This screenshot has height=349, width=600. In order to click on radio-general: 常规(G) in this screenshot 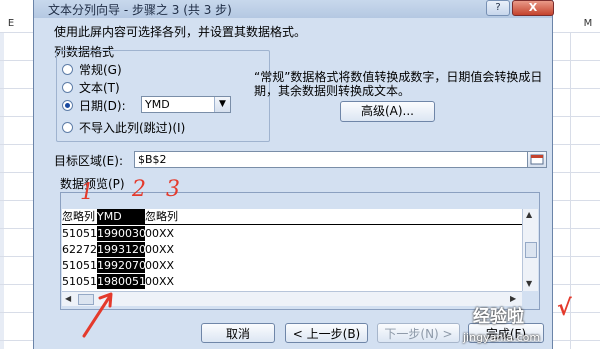, I will do `click(92, 69)`.